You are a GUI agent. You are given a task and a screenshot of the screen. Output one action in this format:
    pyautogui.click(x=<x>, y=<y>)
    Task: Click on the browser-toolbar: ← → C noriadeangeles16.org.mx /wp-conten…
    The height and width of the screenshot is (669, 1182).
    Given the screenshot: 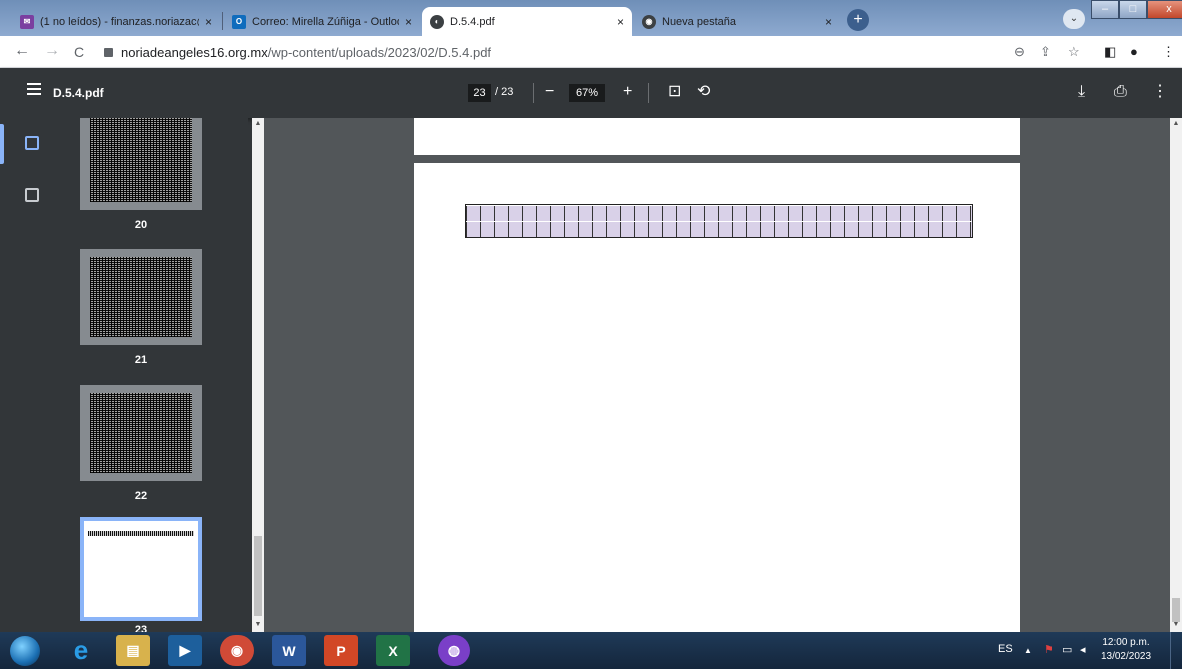 What is the action you would take?
    pyautogui.click(x=591, y=52)
    